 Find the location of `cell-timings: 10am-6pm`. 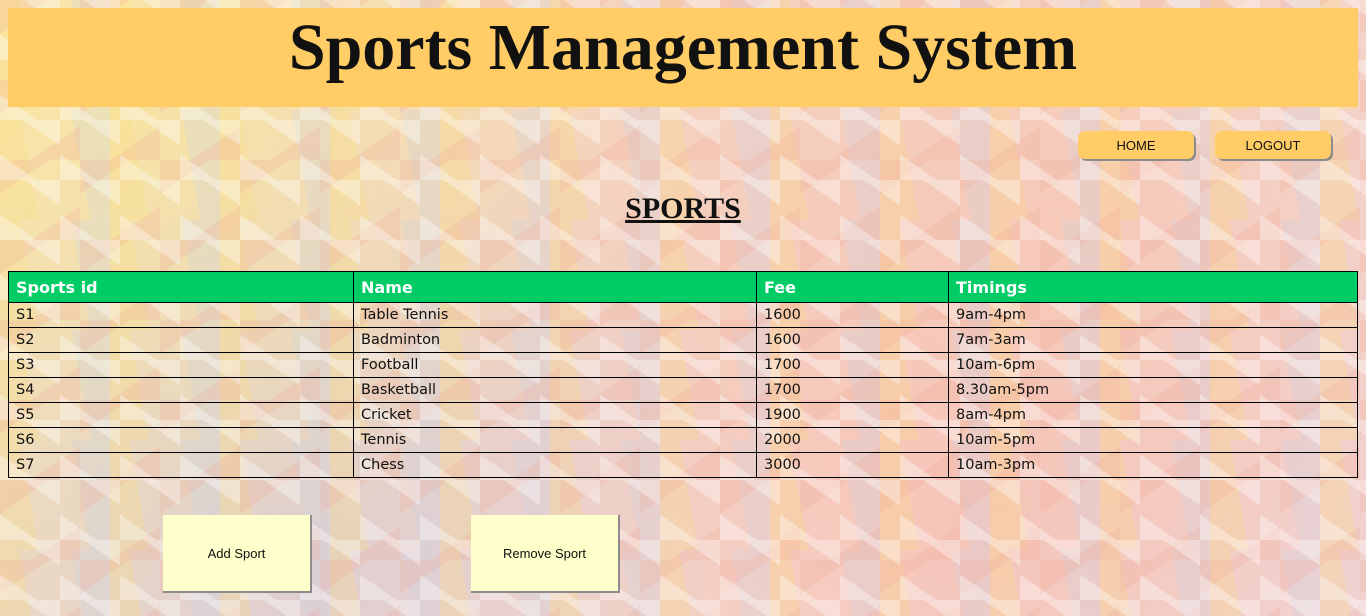

cell-timings: 10am-6pm is located at coordinates (1153, 365).